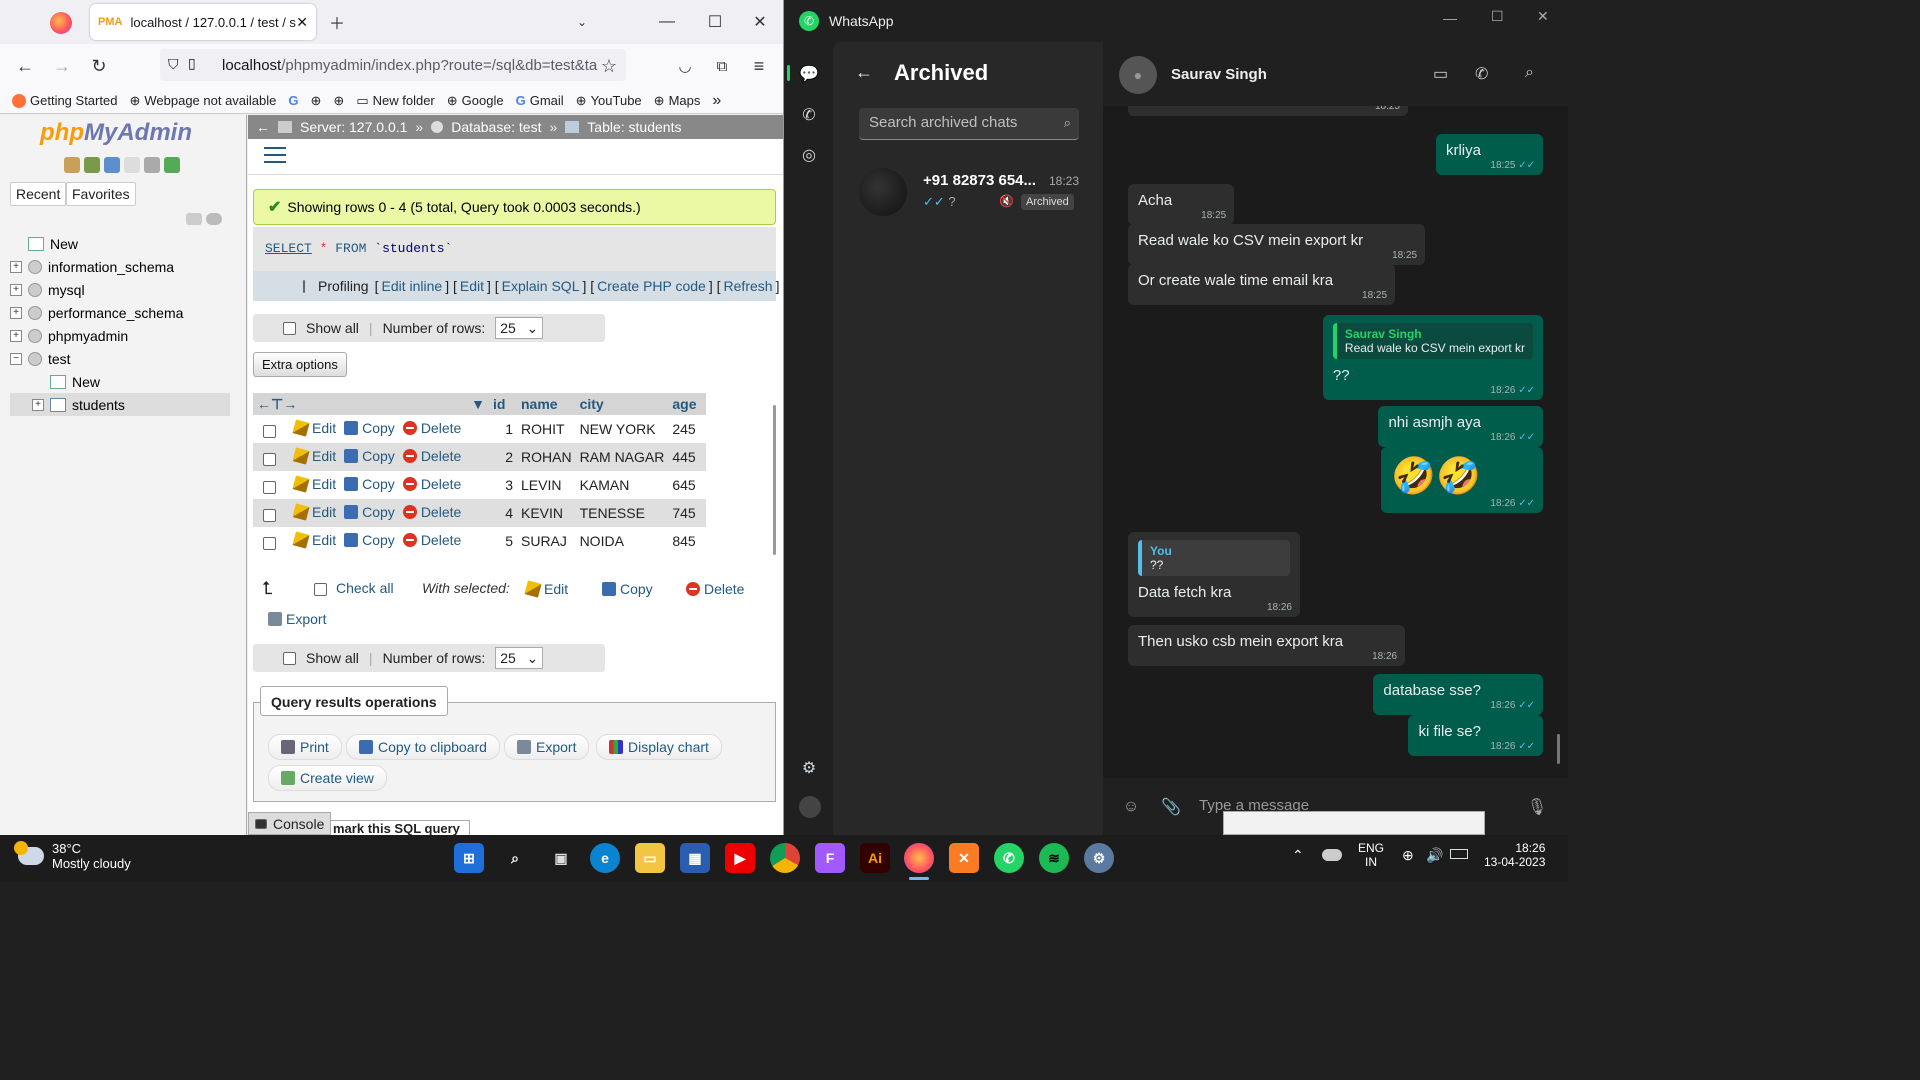  I want to click on youtube-icon: ▶, so click(740, 858).